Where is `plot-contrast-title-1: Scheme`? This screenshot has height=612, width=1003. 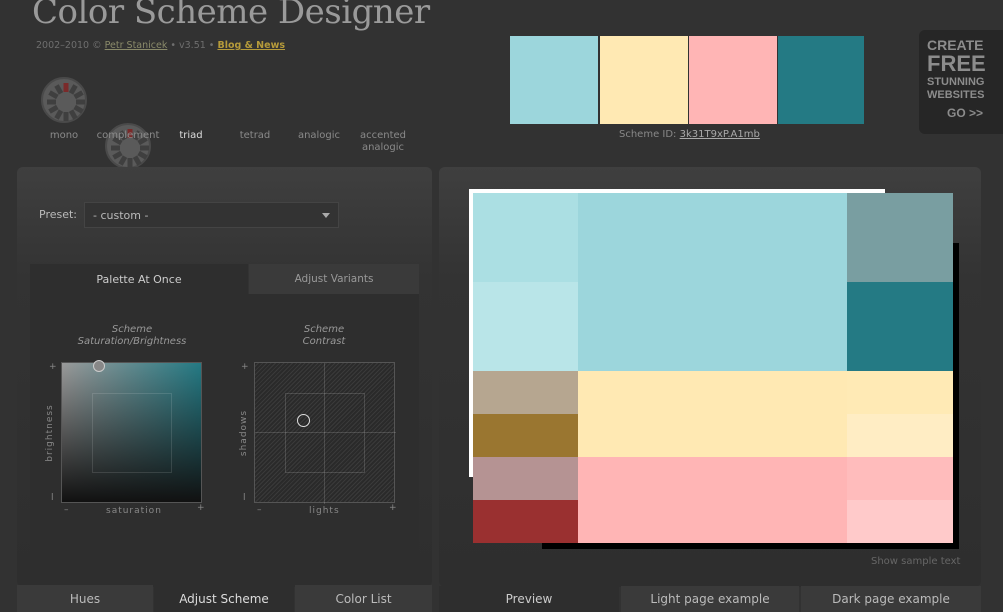 plot-contrast-title-1: Scheme is located at coordinates (324, 329).